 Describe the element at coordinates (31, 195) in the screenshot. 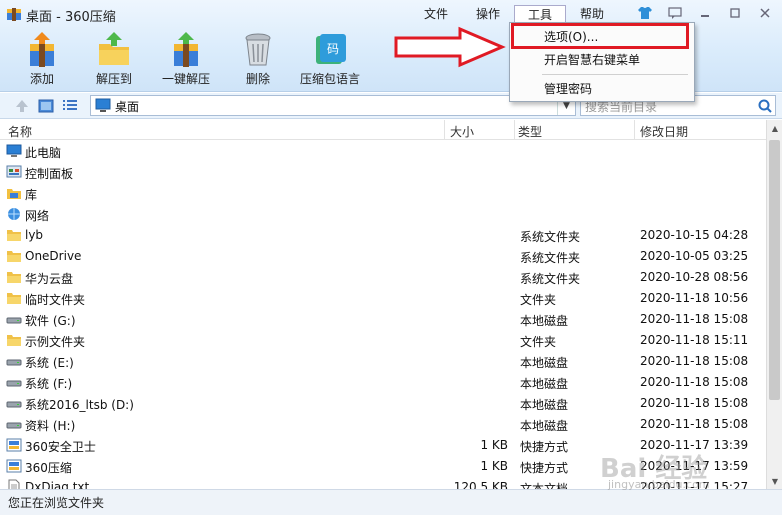

I see `file-name: 库` at that location.